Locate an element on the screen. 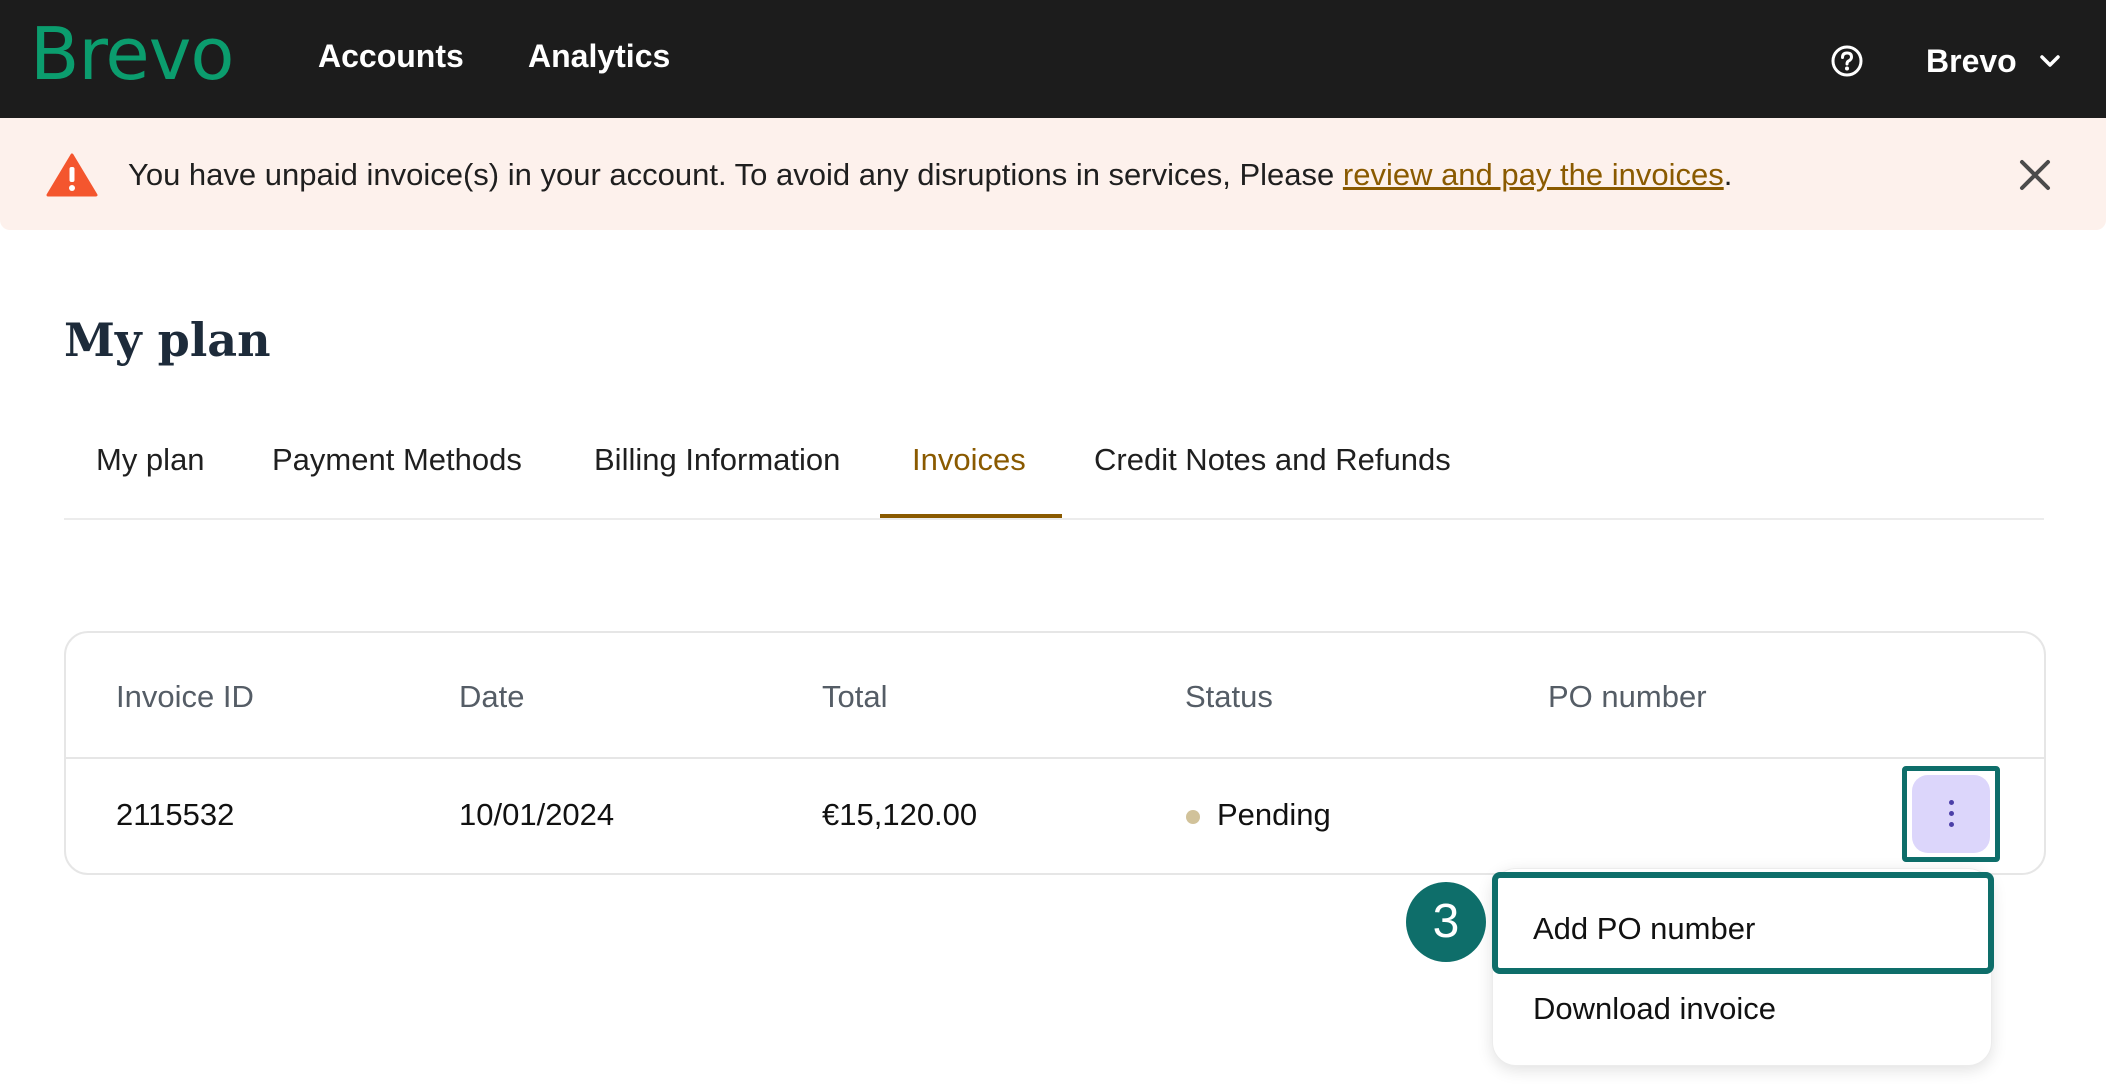 Image resolution: width=2106 pixels, height=1092 pixels. review-invoices-link: review and pay the invoices is located at coordinates (1533, 174).